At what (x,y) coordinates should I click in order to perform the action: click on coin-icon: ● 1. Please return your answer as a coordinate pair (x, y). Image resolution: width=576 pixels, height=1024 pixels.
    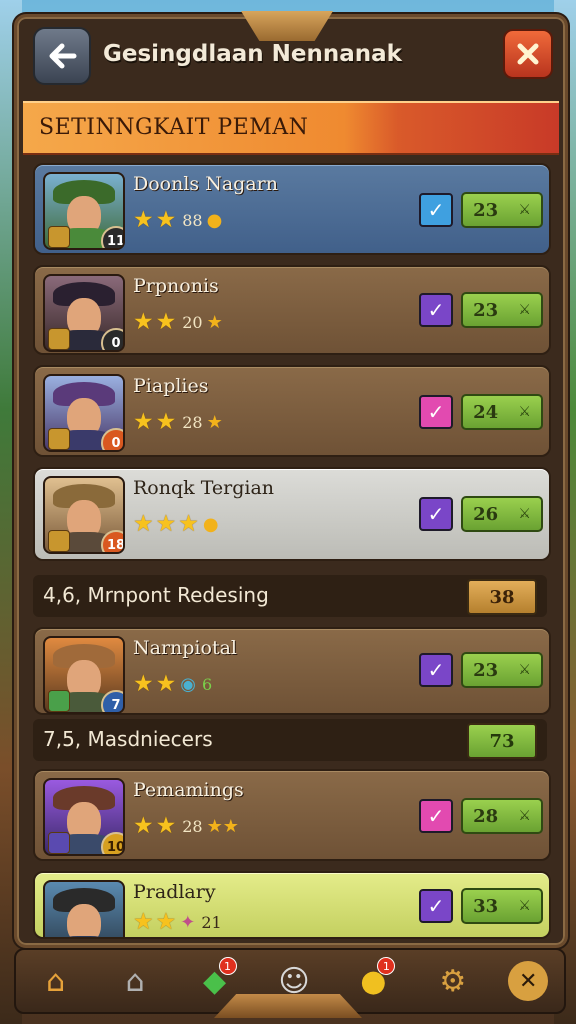
    Looking at the image, I should click on (373, 981).